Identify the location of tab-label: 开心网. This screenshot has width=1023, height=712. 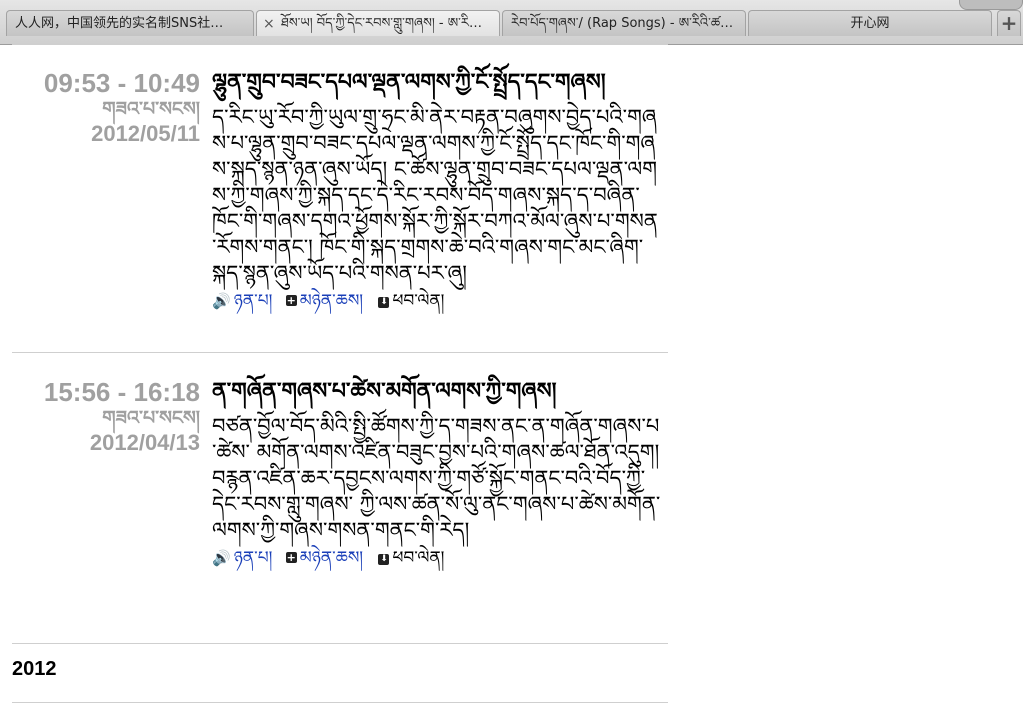
(870, 23).